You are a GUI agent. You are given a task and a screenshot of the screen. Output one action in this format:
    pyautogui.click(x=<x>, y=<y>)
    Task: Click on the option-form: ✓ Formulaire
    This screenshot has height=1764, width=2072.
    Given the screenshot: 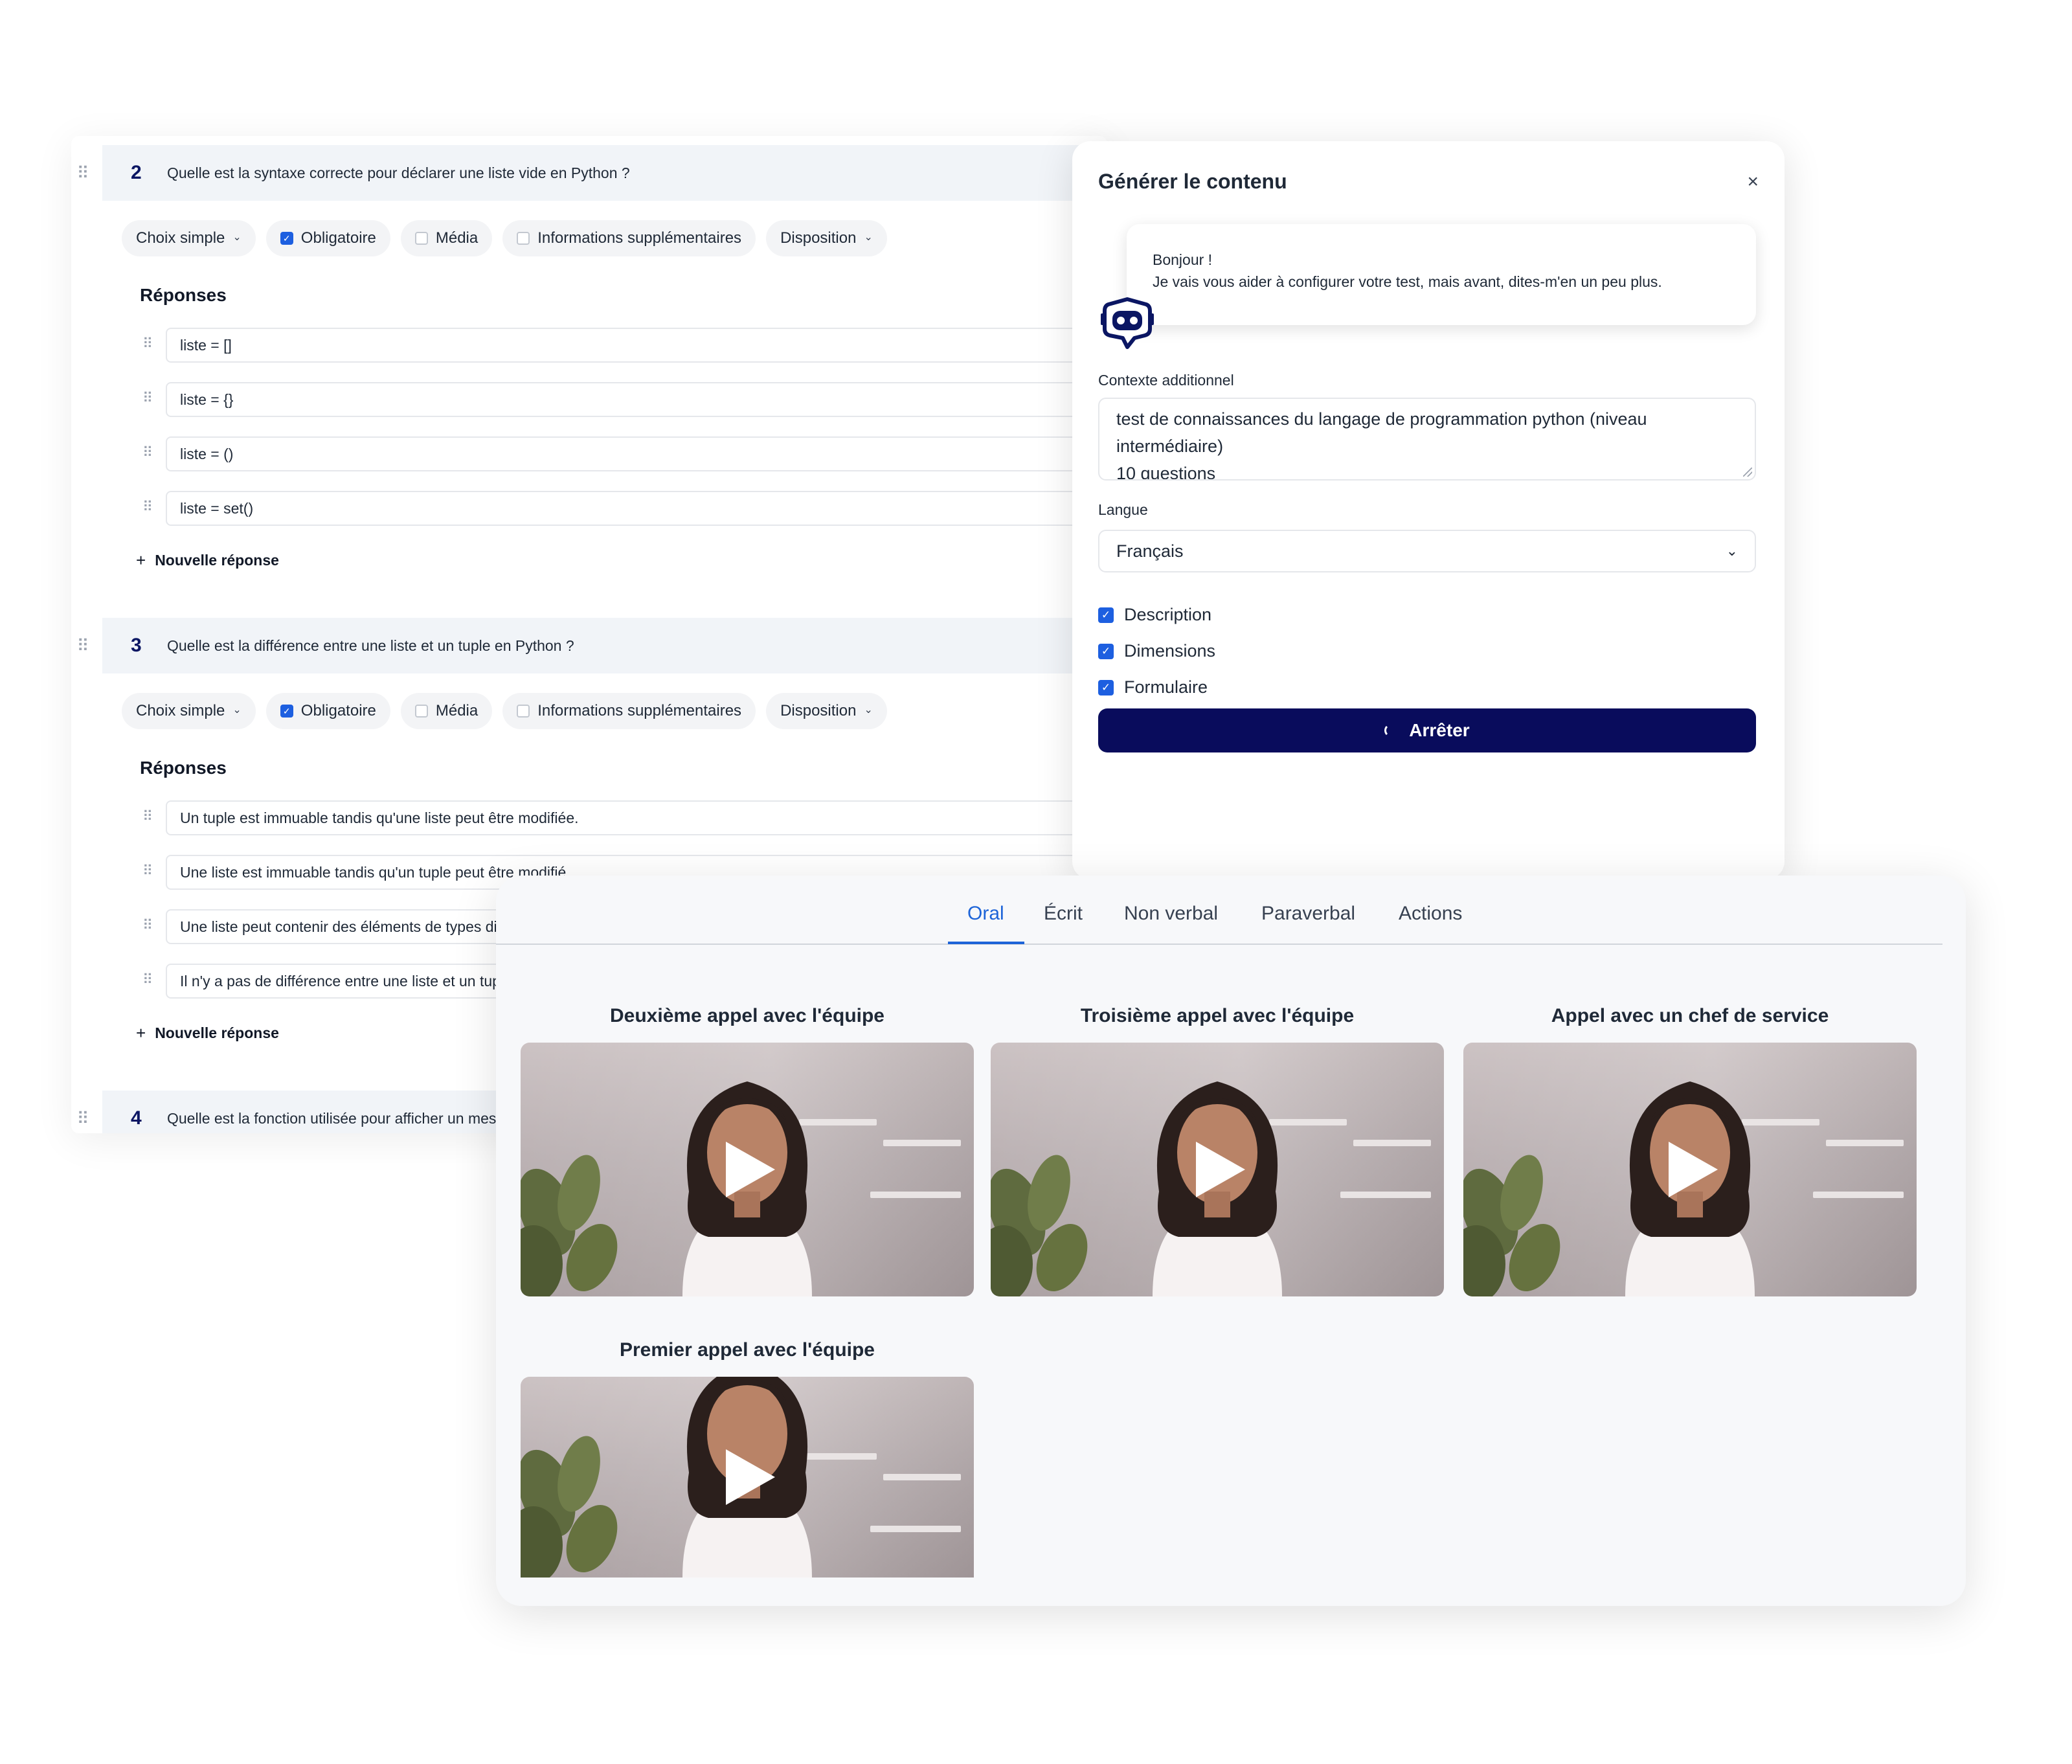 What is the action you would take?
    pyautogui.click(x=1153, y=687)
    